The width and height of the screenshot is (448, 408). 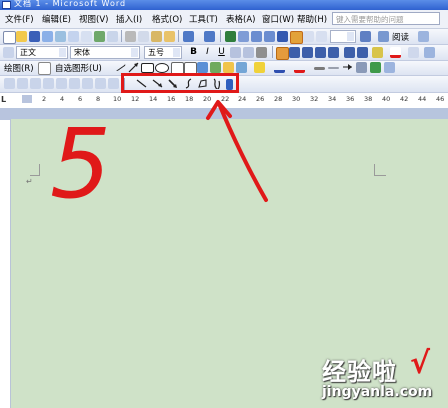 What do you see at coordinates (56, 19) in the screenshot?
I see `menu-edit: 编辑(E)` at bounding box center [56, 19].